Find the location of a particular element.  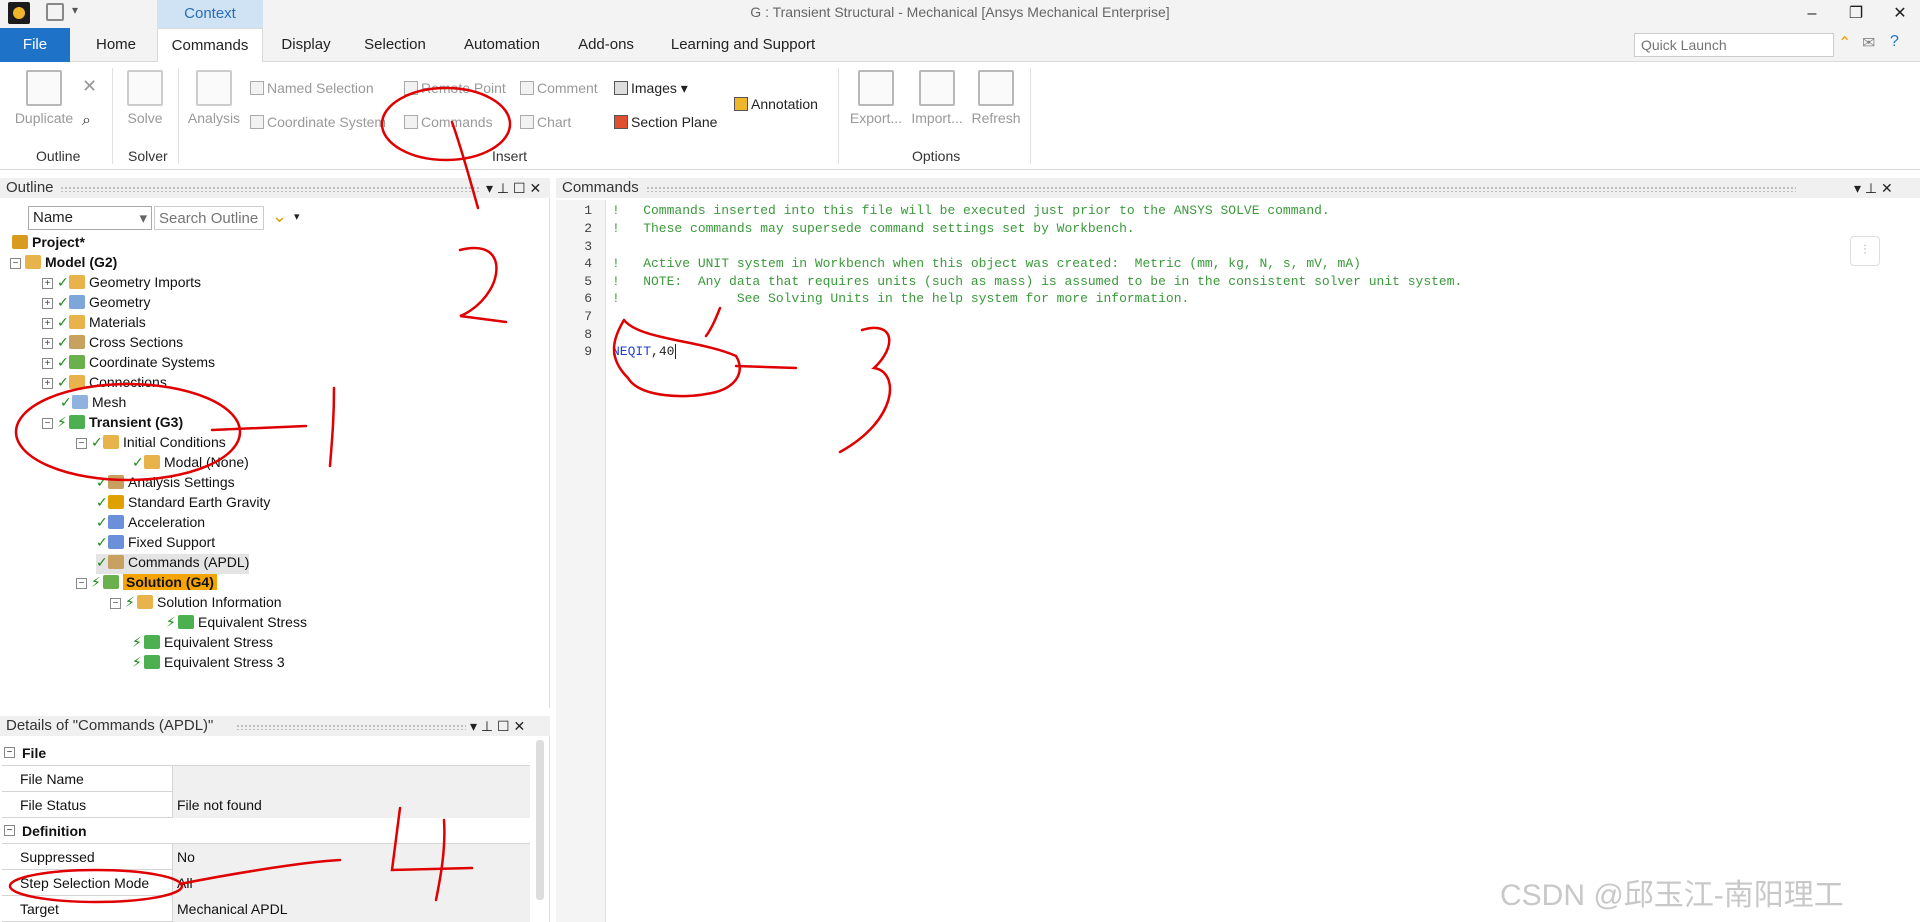

outline-panel-controls: ▾ ⊥ ☐ ✕ is located at coordinates (513, 188).